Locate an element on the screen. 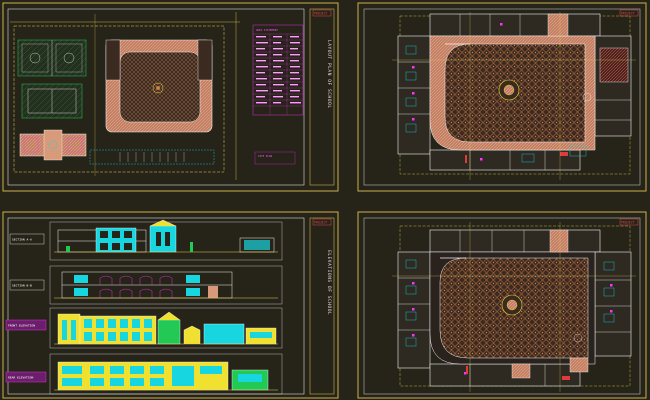  sheet-title: ELEVATIONS OF SCHOOL is located at coordinates (329, 282).